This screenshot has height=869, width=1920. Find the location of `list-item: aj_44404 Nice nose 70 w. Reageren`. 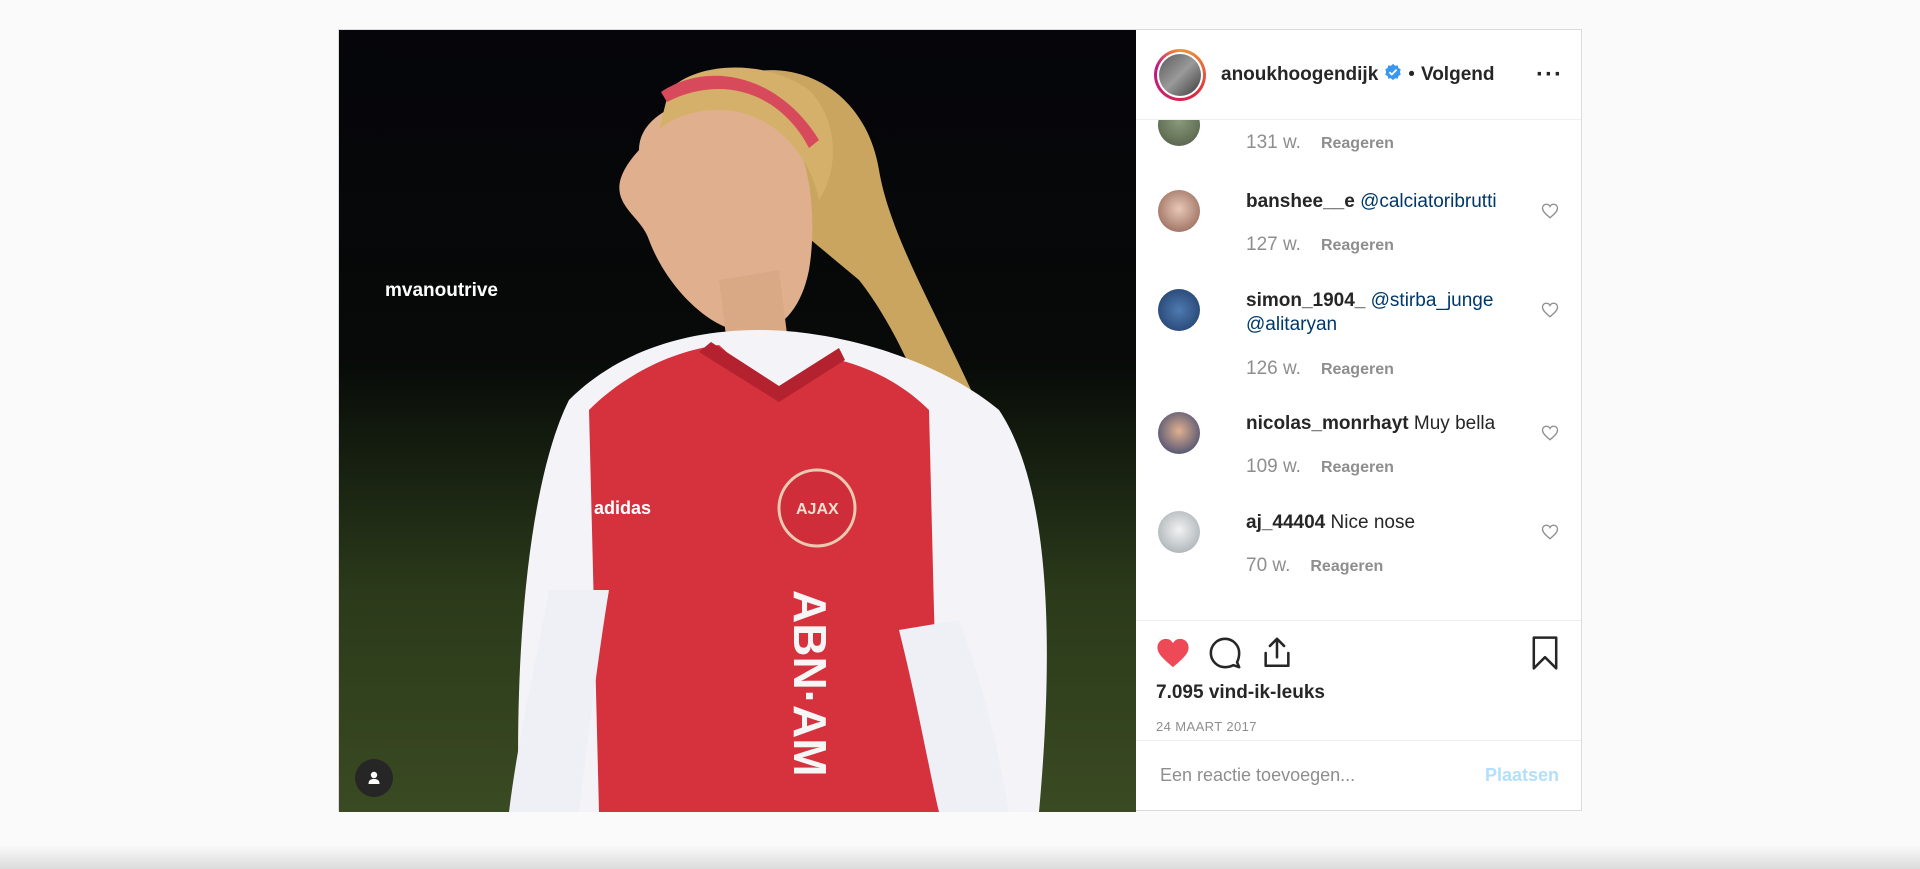

list-item: aj_44404 Nice nose 70 w. Reageren is located at coordinates (1360, 551).